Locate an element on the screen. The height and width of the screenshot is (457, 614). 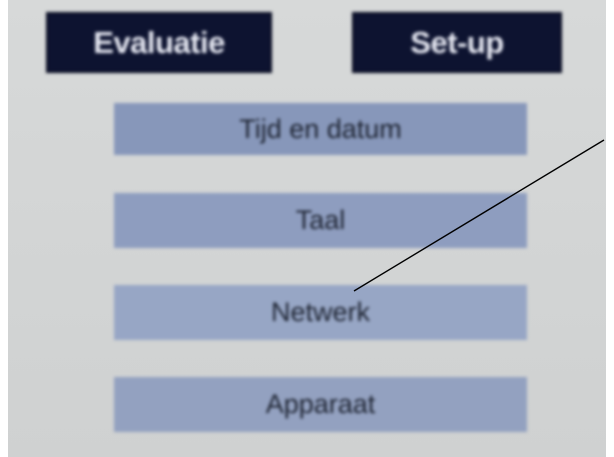
menu-button-taal: Taal is located at coordinates (320, 220).